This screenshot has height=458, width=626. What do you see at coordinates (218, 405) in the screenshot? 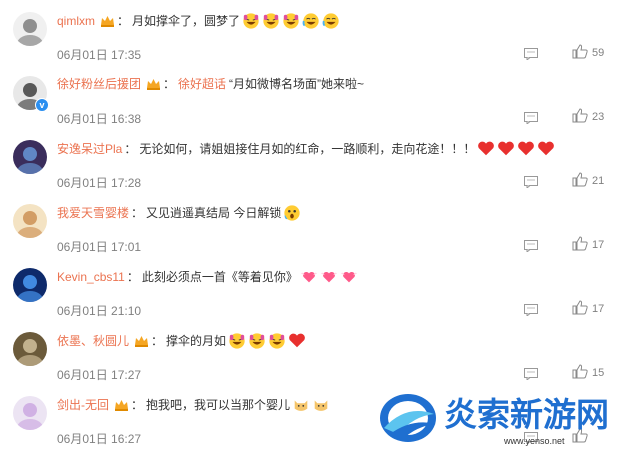
I see `comment-text: 抱我吧，我可以当那个婴儿` at bounding box center [218, 405].